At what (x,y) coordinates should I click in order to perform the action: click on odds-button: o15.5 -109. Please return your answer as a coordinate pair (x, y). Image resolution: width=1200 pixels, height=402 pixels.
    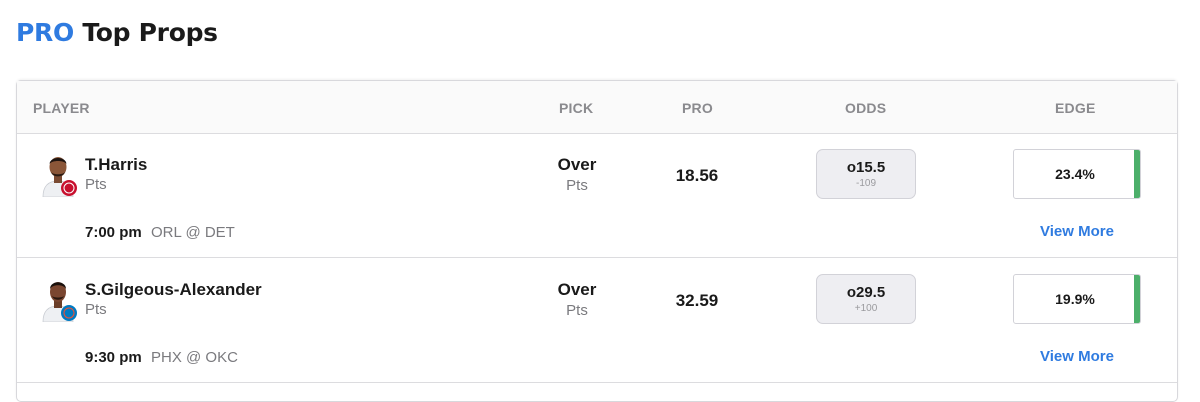
    Looking at the image, I should click on (866, 174).